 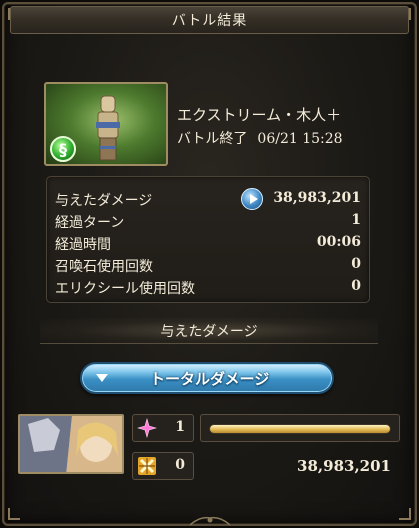 I want to click on critical-count-box: 0, so click(x=163, y=466).